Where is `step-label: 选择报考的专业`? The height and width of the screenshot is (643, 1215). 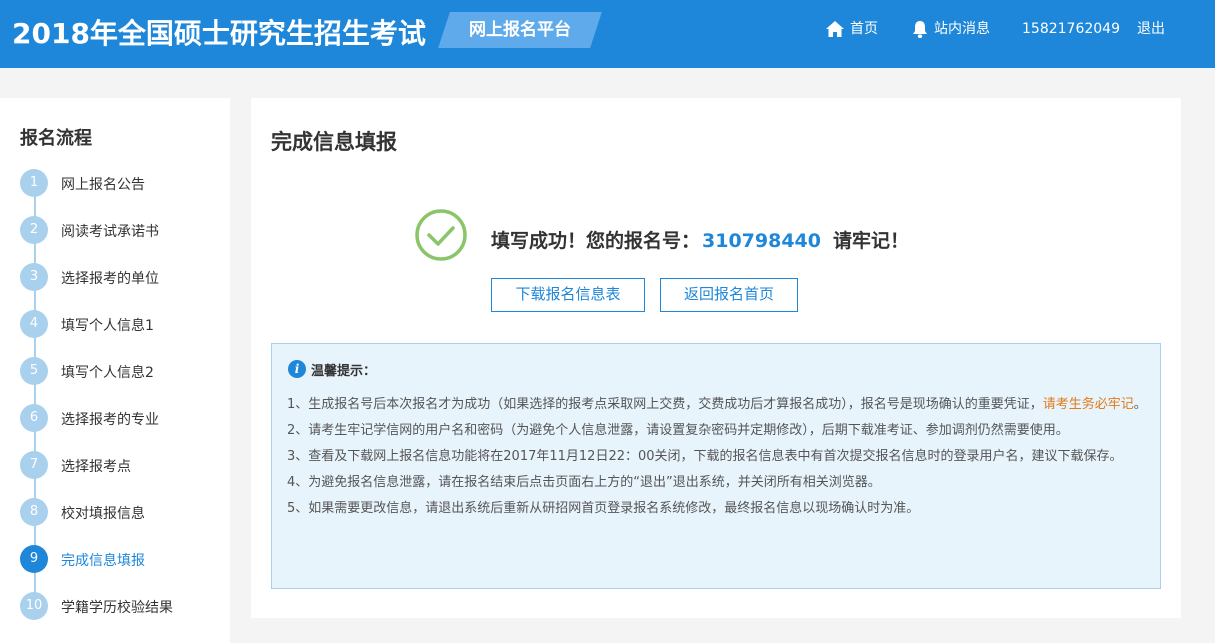
step-label: 选择报考的专业 is located at coordinates (110, 420).